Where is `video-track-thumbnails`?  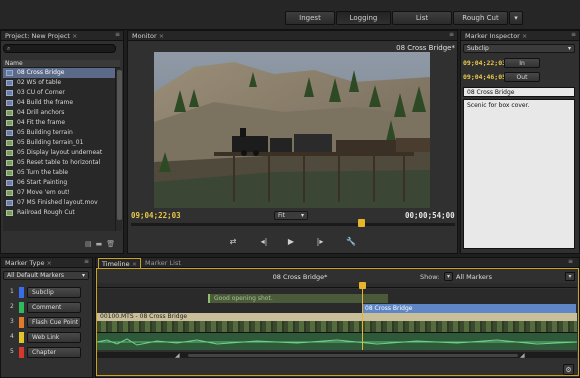 video-track-thumbnails is located at coordinates (337, 326).